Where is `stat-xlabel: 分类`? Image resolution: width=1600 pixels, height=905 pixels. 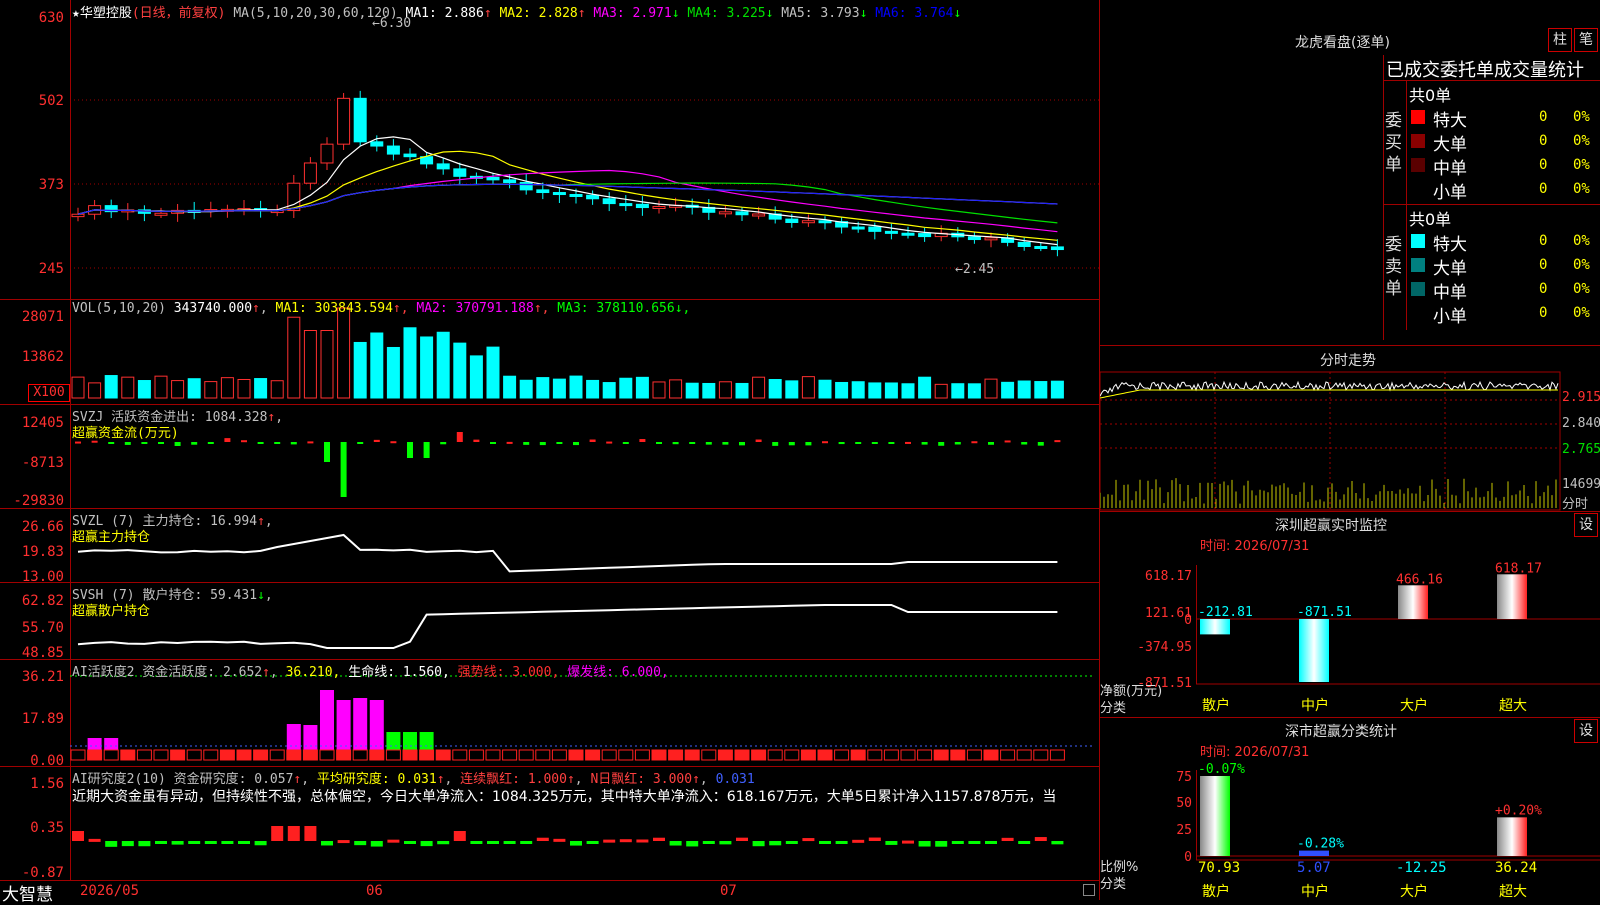
stat-xlabel: 分类 is located at coordinates (1113, 884).